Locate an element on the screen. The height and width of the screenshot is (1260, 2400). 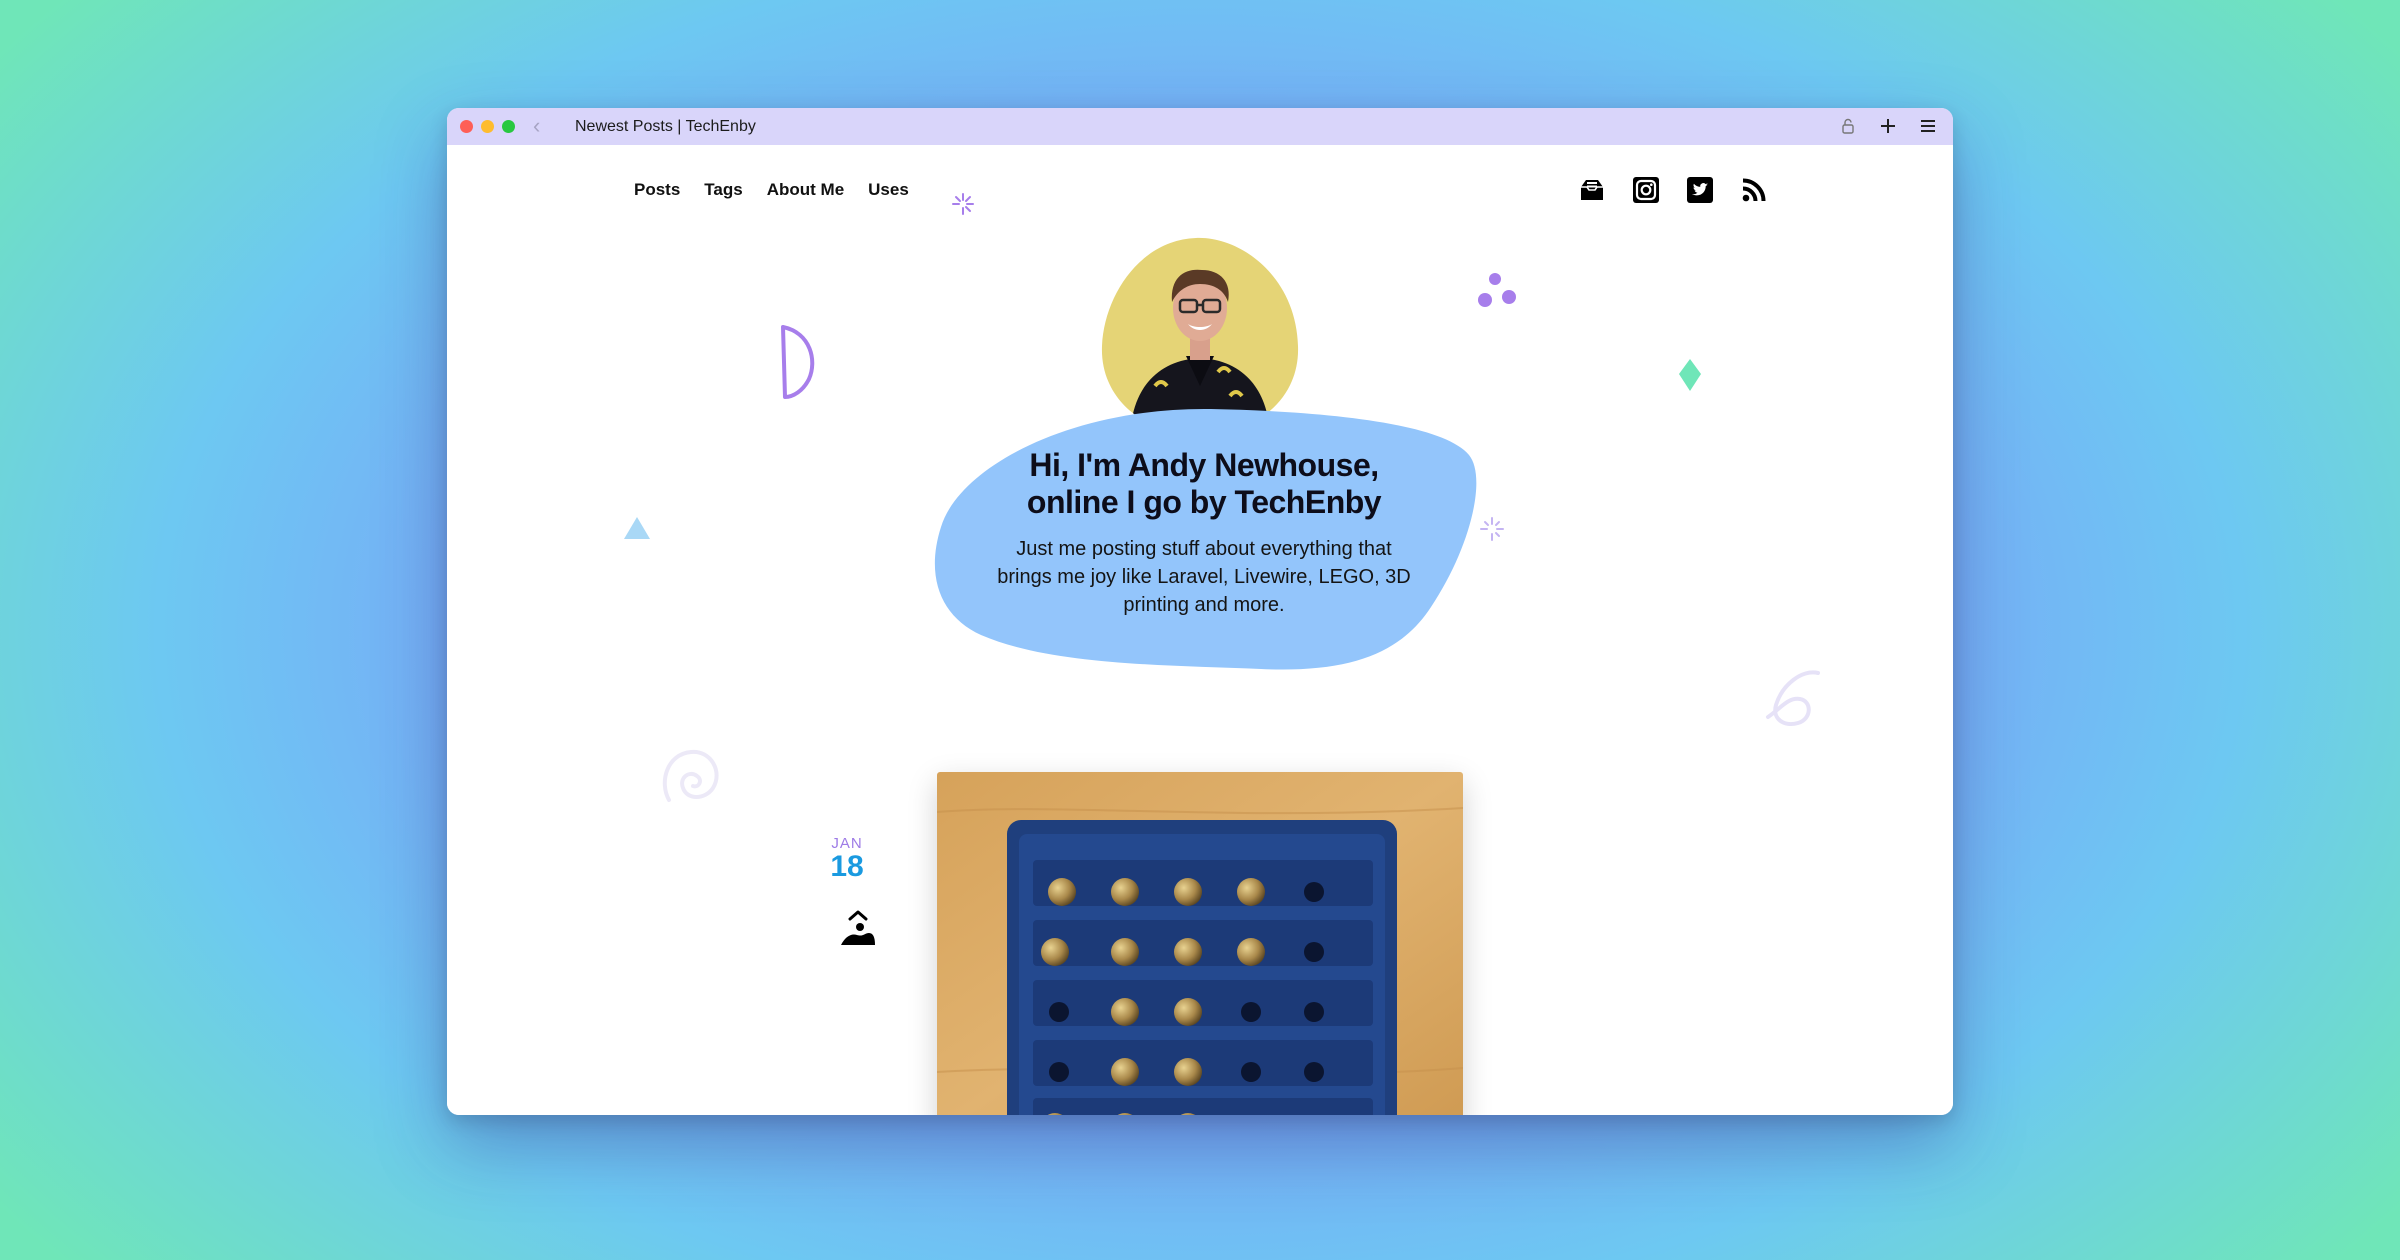
twitter-icon is located at coordinates (1700, 190).